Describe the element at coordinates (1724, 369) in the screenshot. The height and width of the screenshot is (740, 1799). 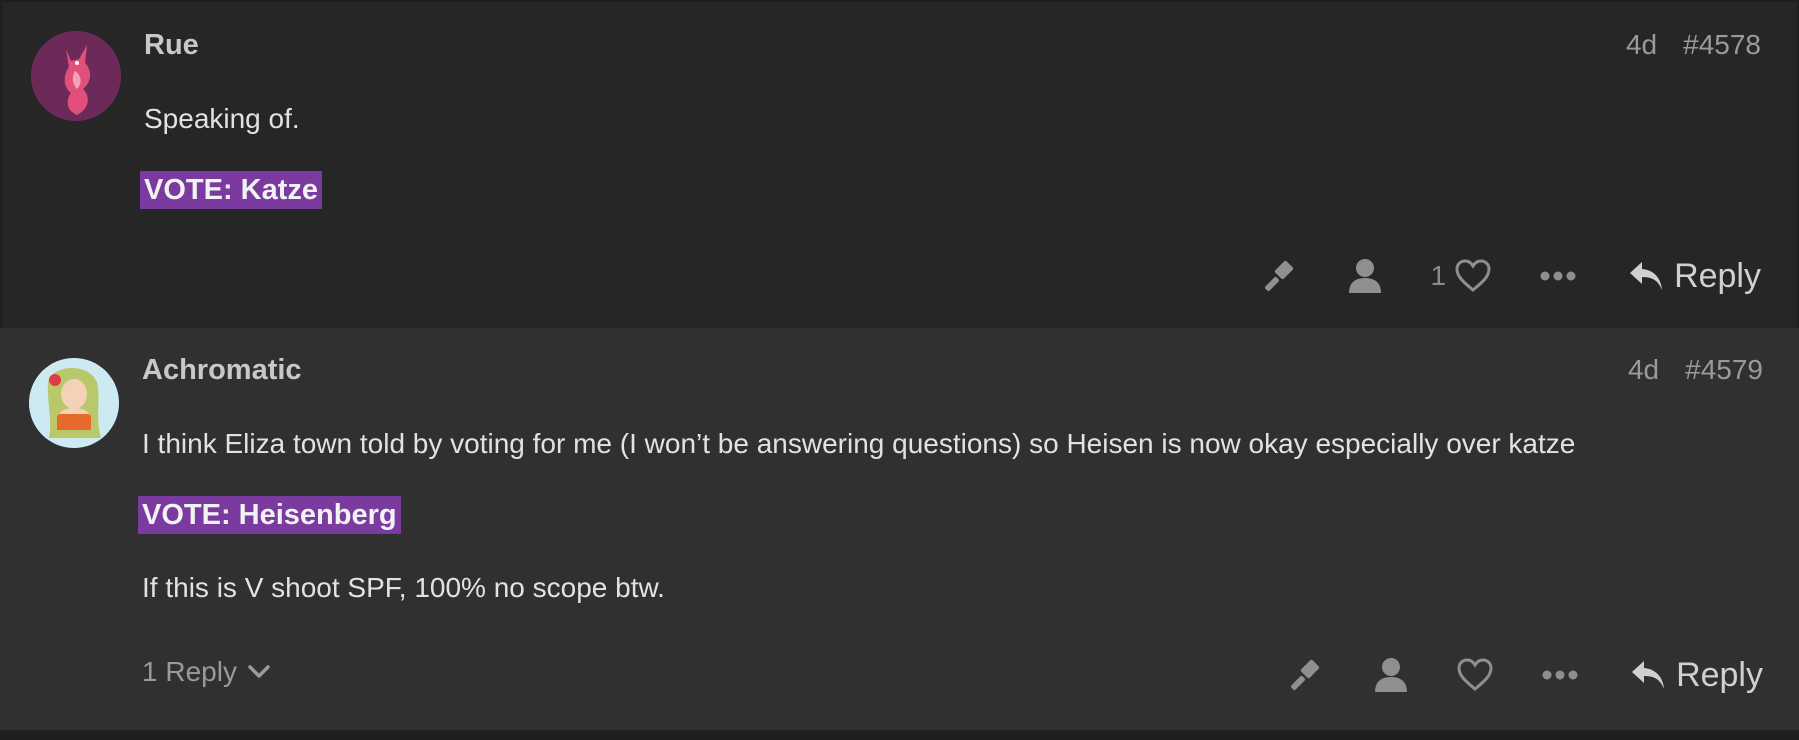
I see `post-number: #4579` at that location.